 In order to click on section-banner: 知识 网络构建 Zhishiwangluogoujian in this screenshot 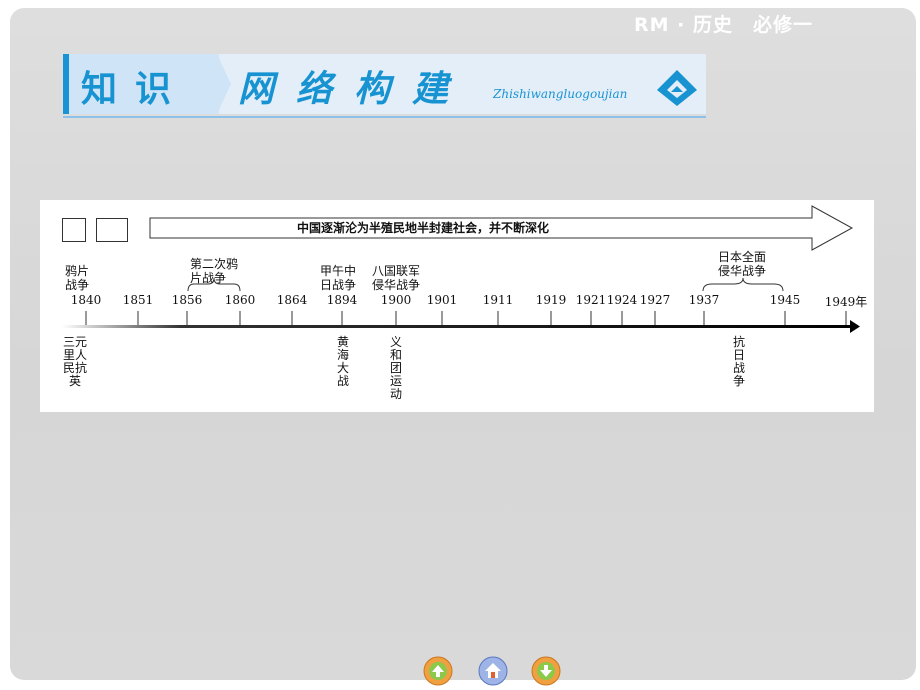, I will do `click(384, 86)`.